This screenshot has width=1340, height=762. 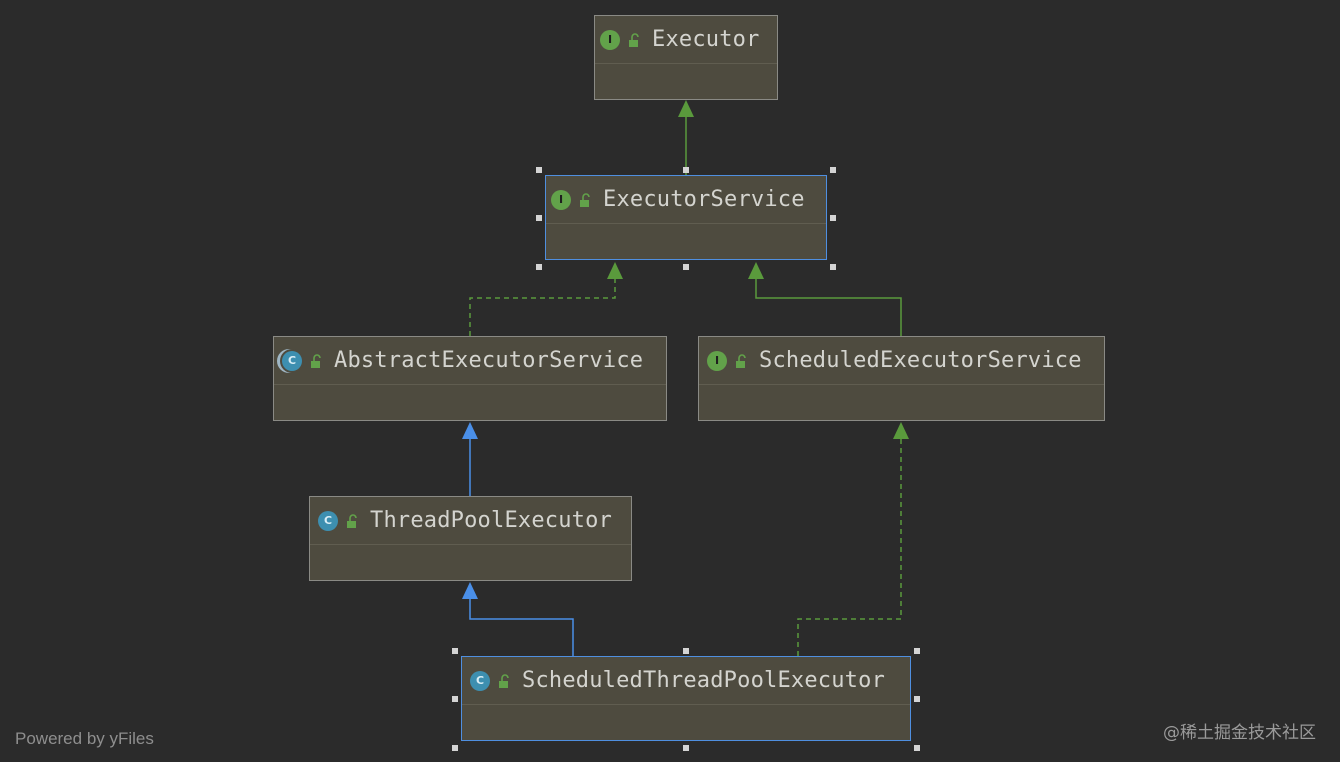 I want to click on node-executor: I Executor, so click(x=686, y=57).